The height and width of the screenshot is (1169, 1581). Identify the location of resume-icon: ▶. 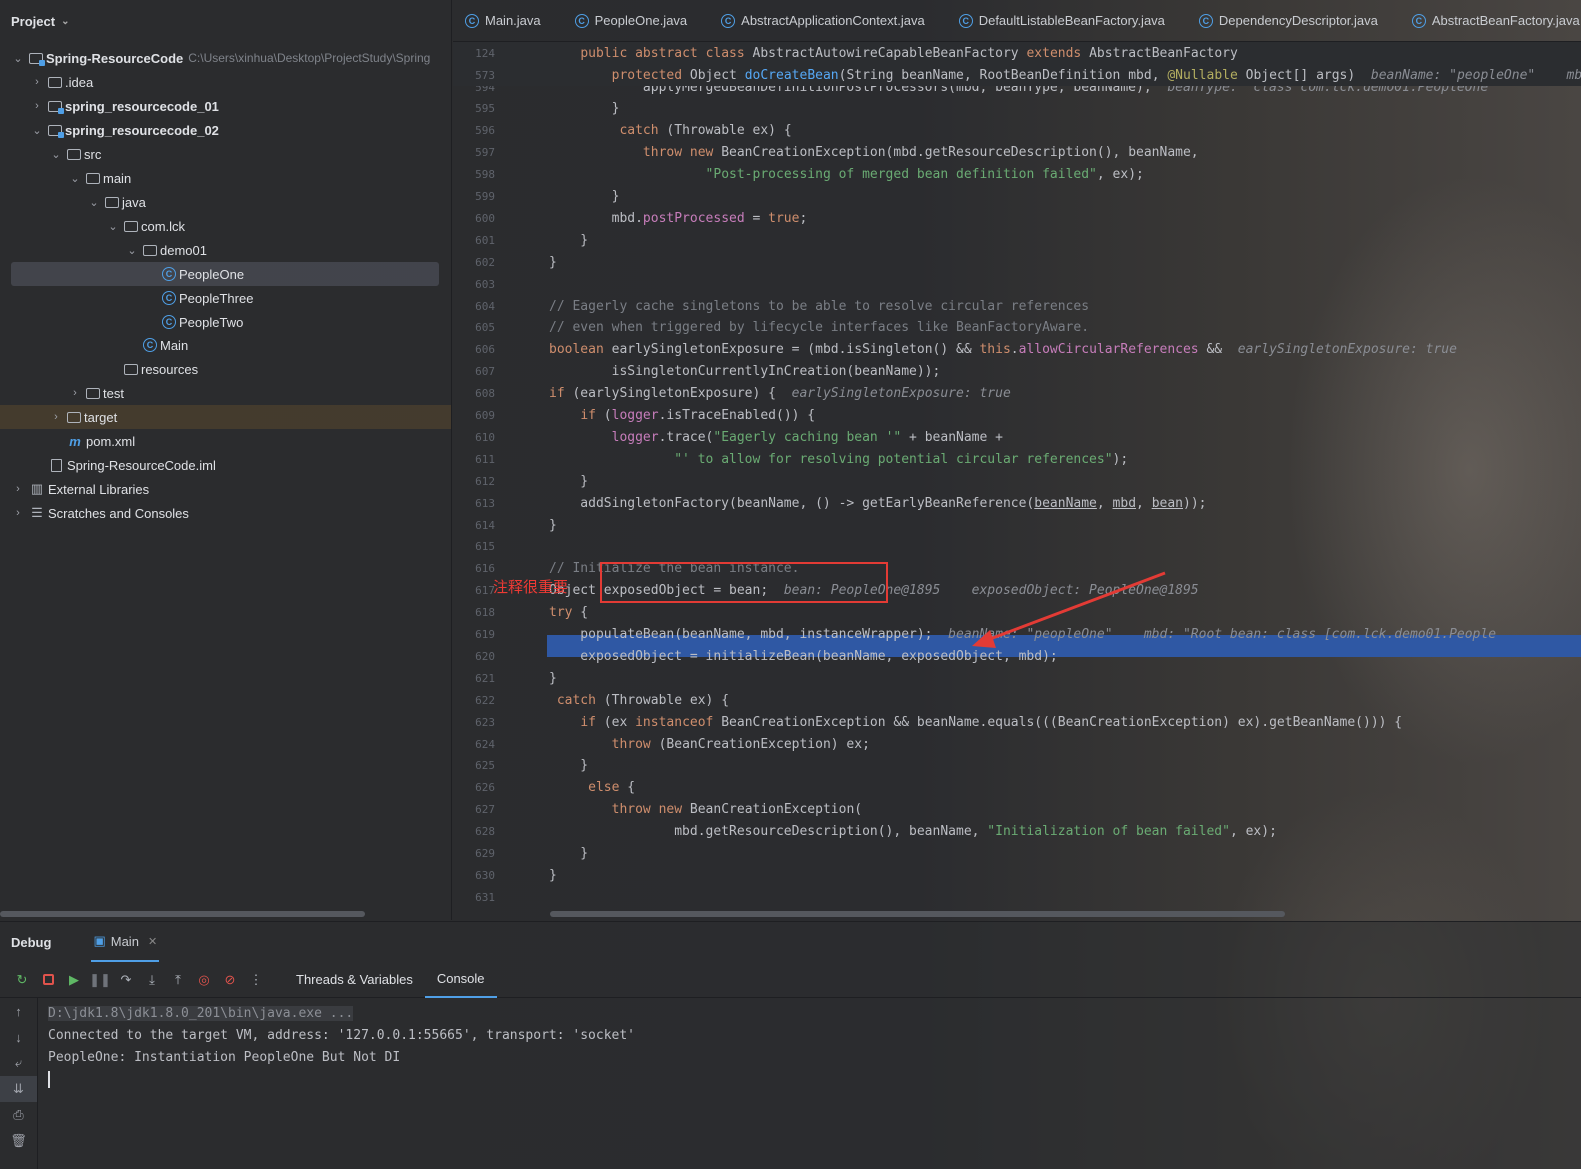
(74, 980).